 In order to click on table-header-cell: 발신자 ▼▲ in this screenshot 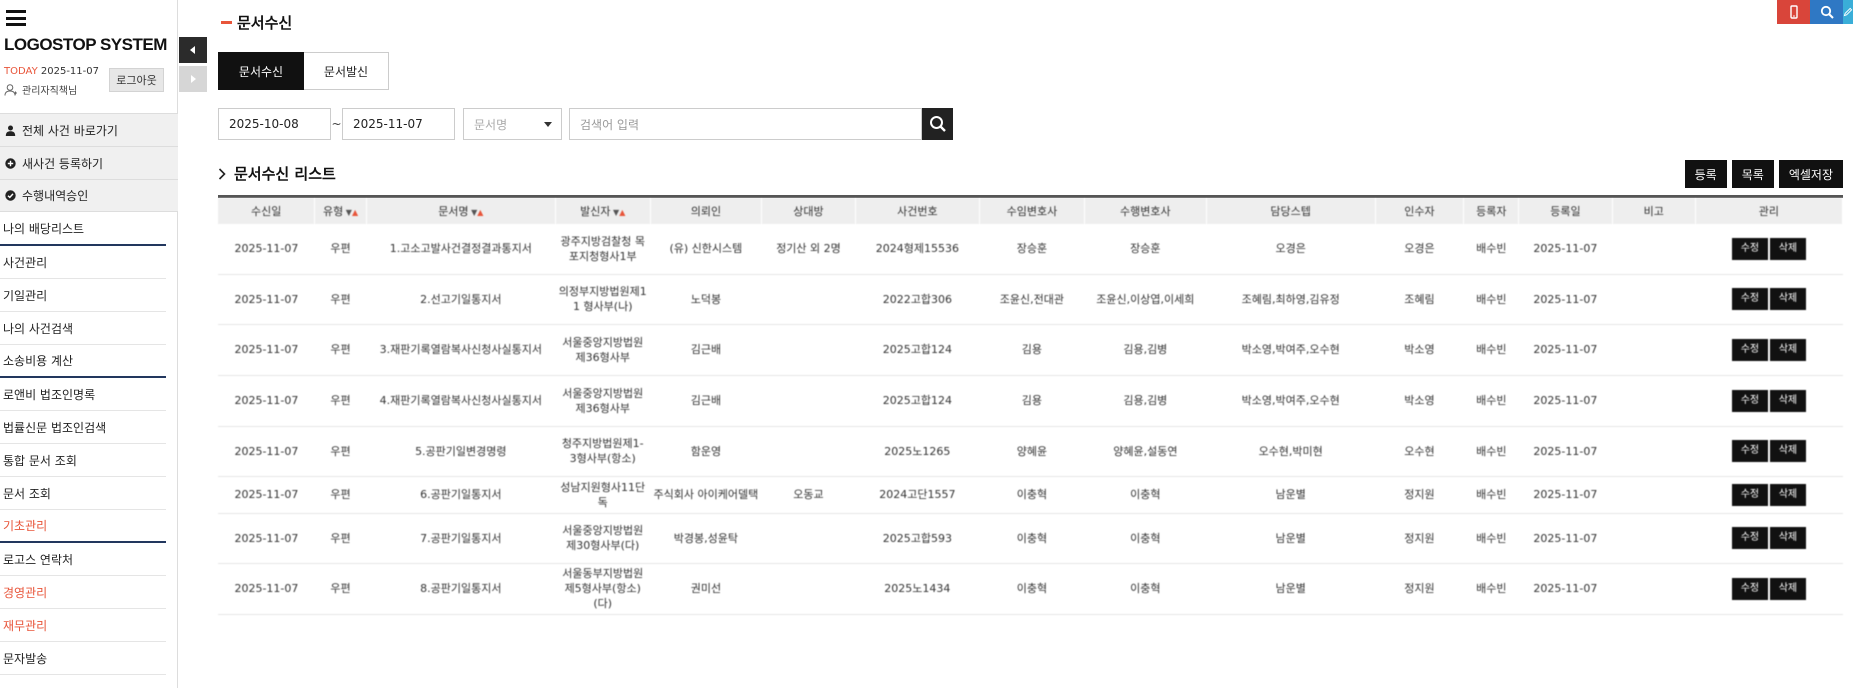, I will do `click(603, 211)`.